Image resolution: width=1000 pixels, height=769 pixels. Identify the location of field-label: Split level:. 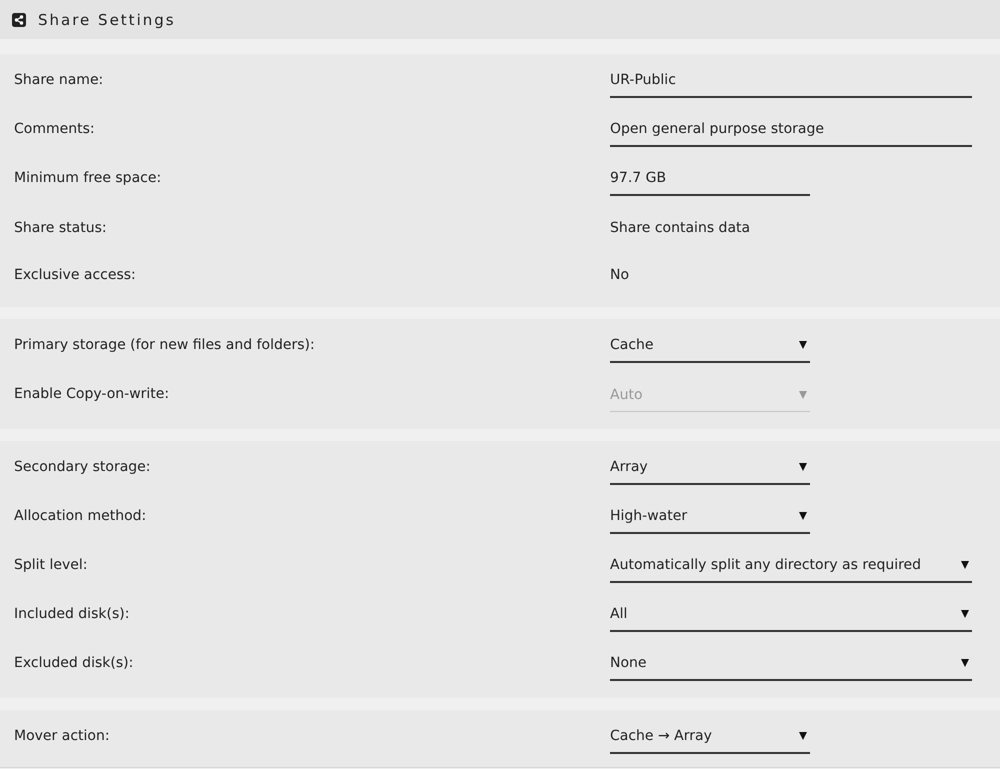
(51, 565).